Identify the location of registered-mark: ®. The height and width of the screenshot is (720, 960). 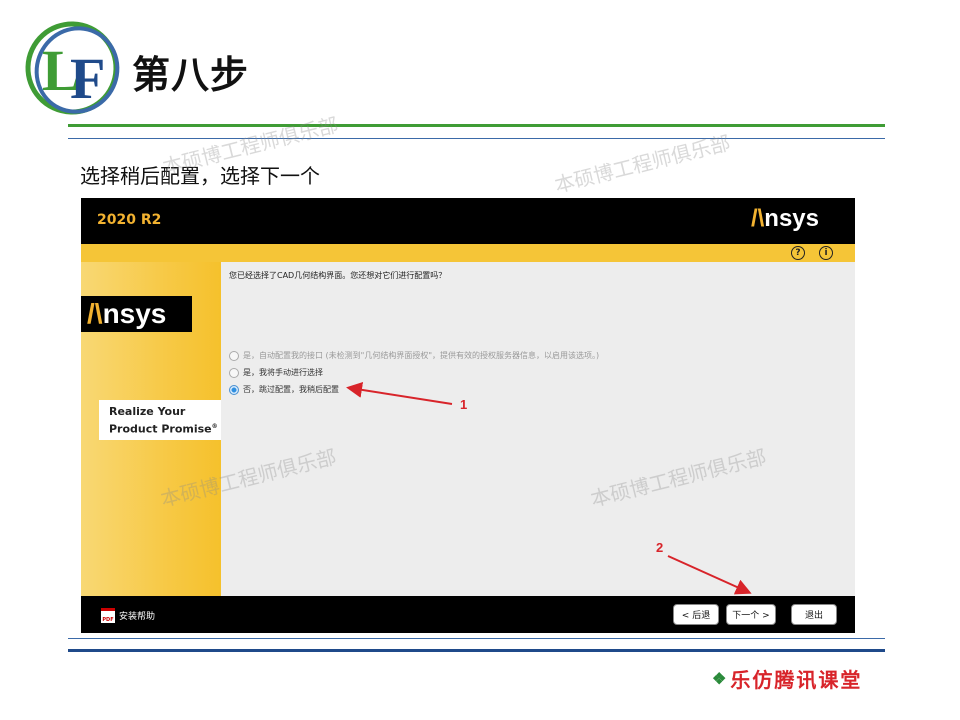
(214, 426).